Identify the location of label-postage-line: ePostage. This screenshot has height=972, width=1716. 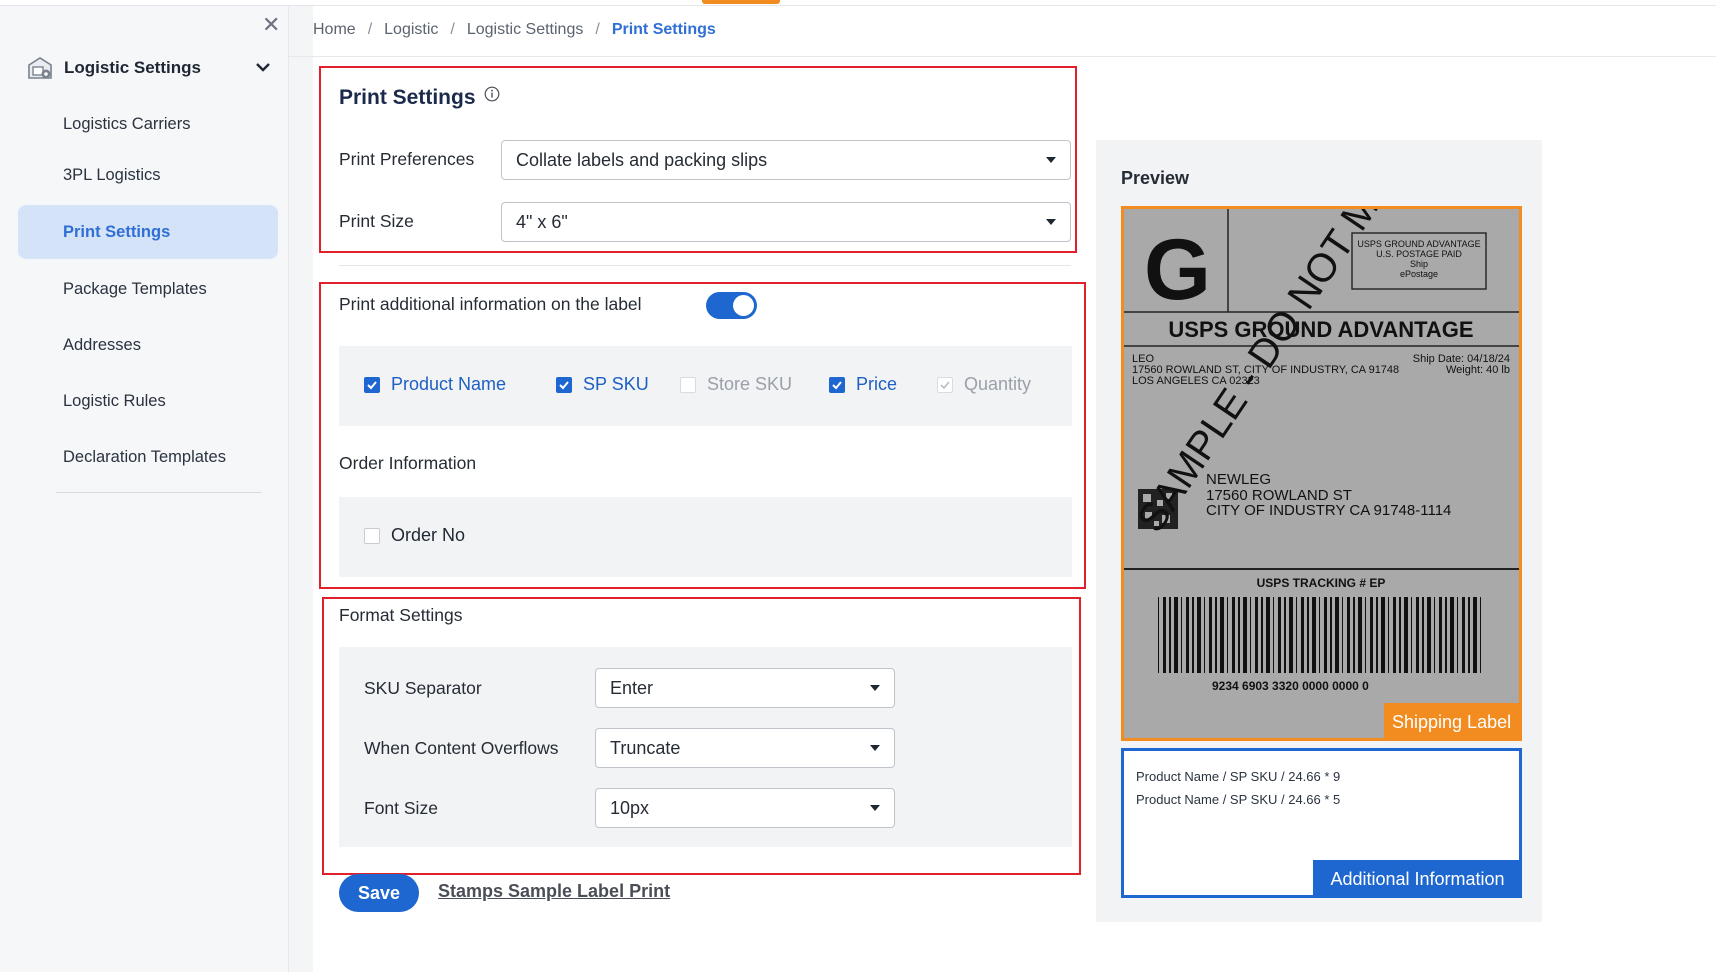
(1419, 274).